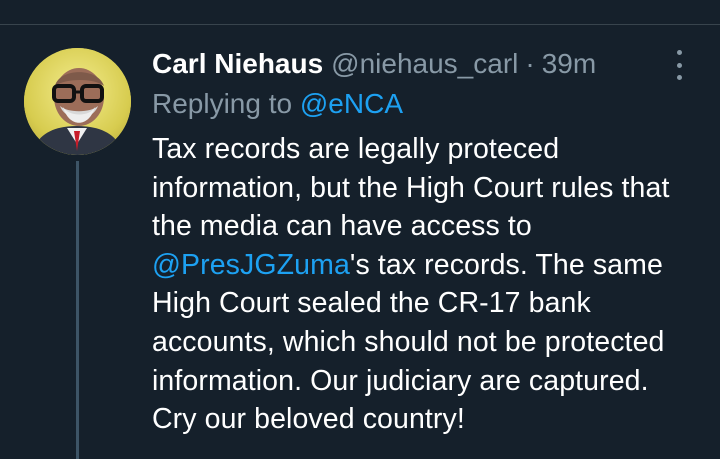  I want to click on replying-to-line: Replying to @eNCA, so click(277, 104).